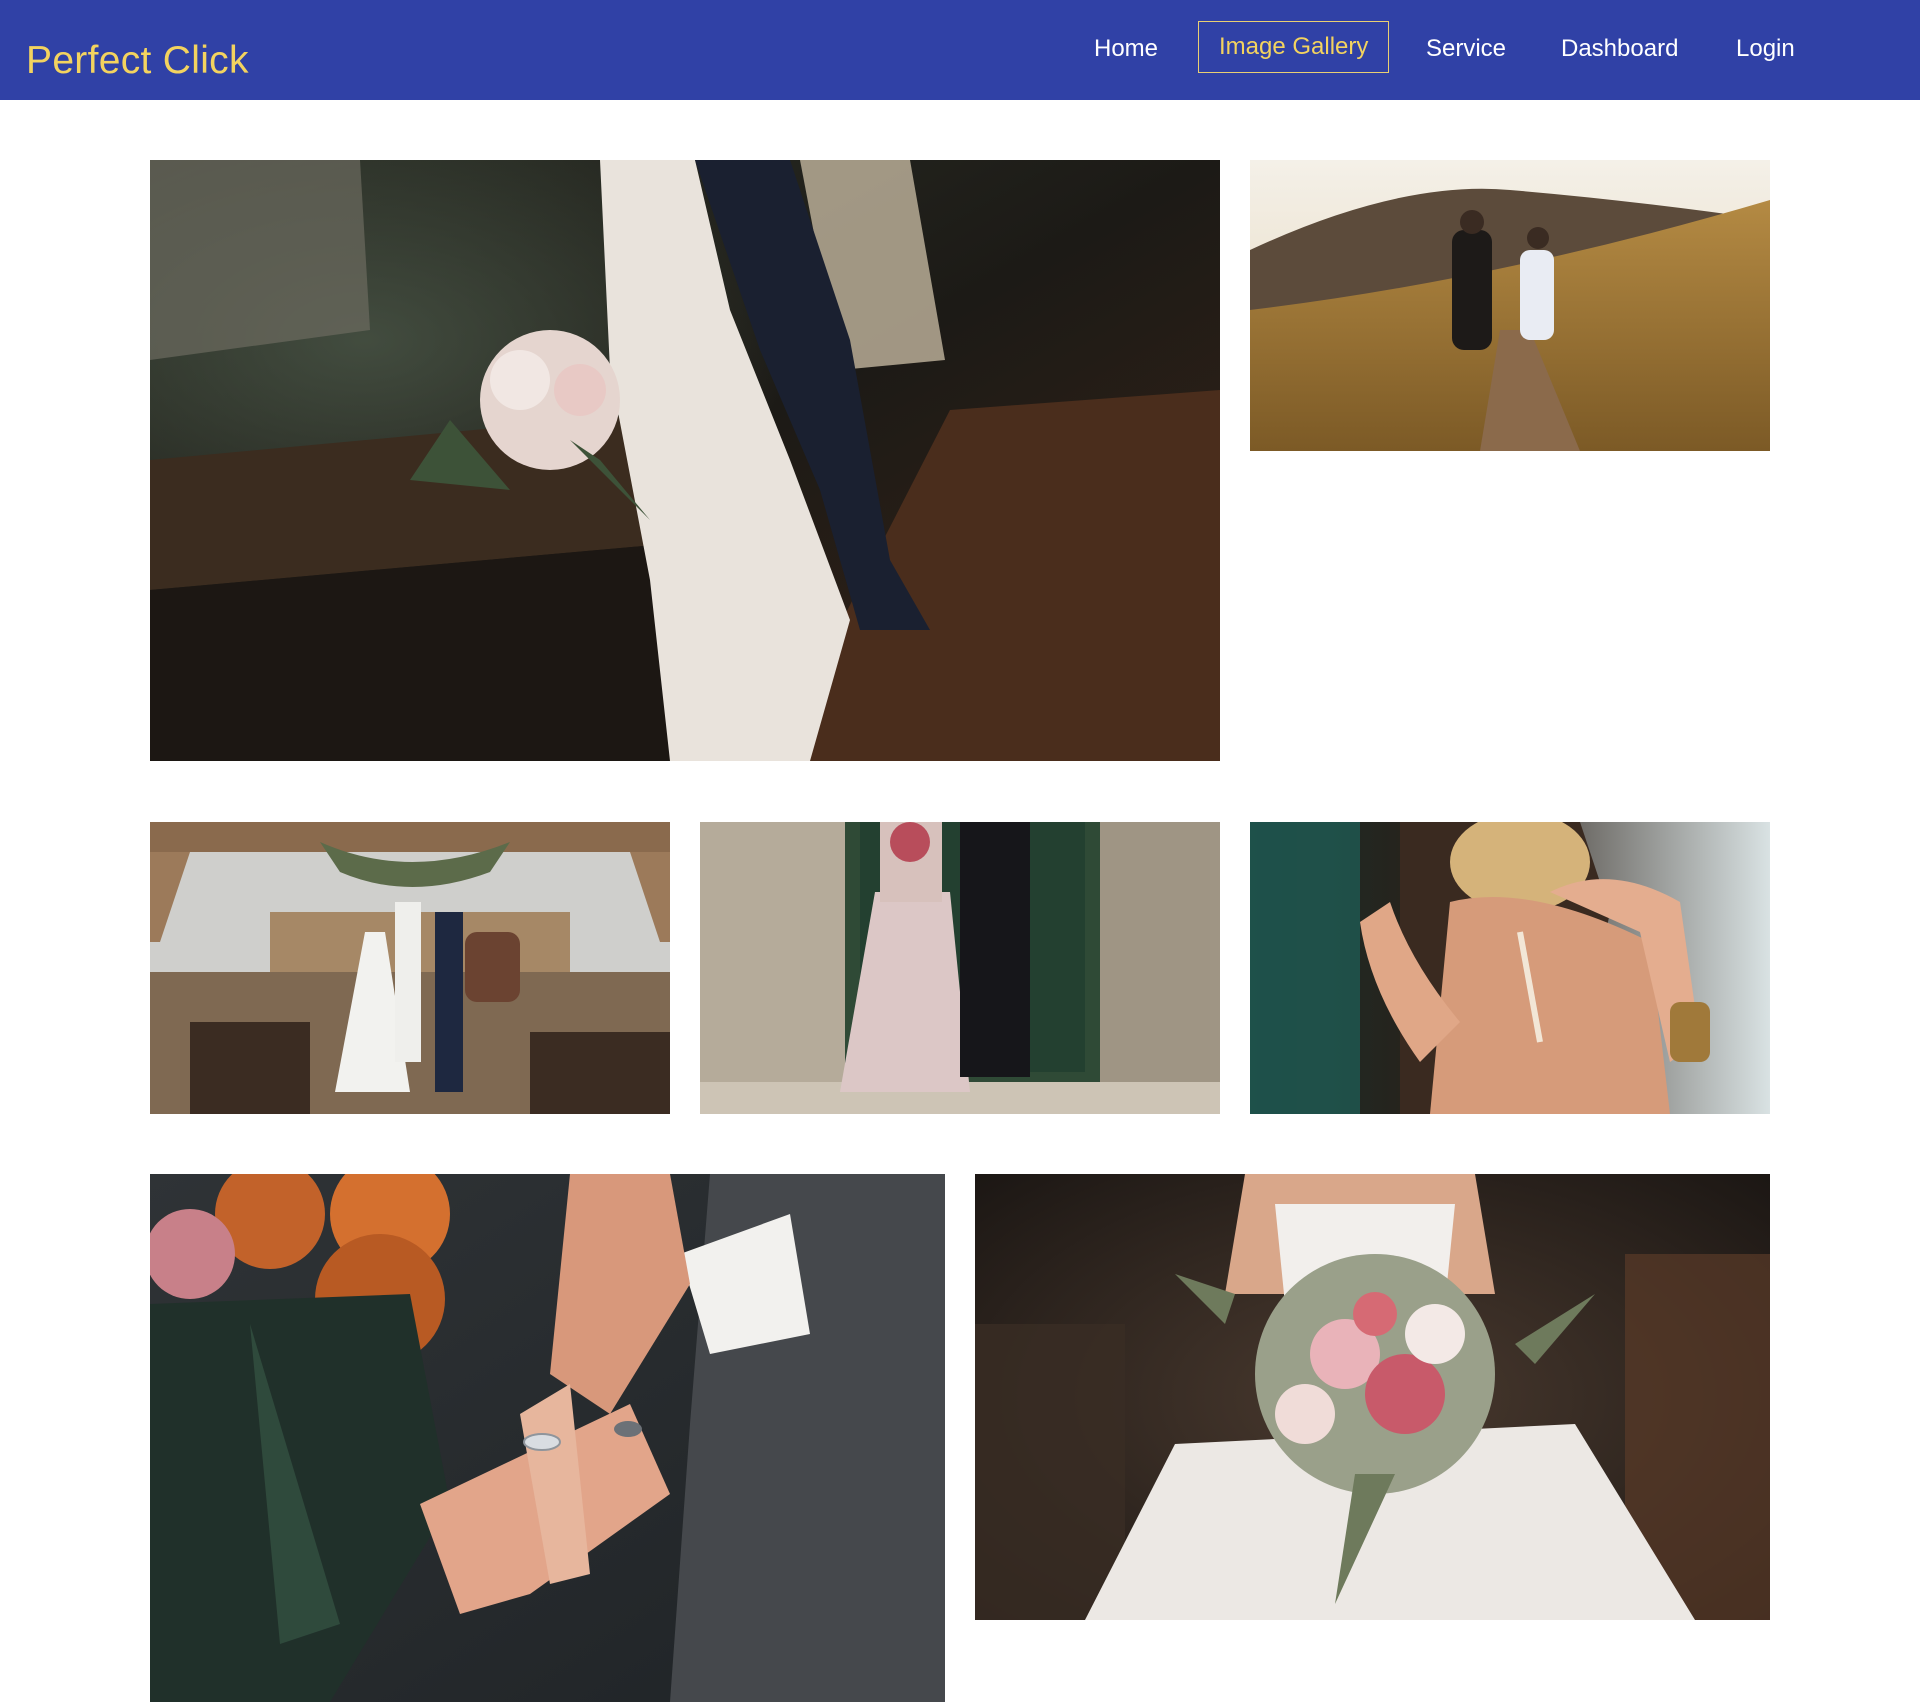  I want to click on nav-home: Home, so click(1126, 49).